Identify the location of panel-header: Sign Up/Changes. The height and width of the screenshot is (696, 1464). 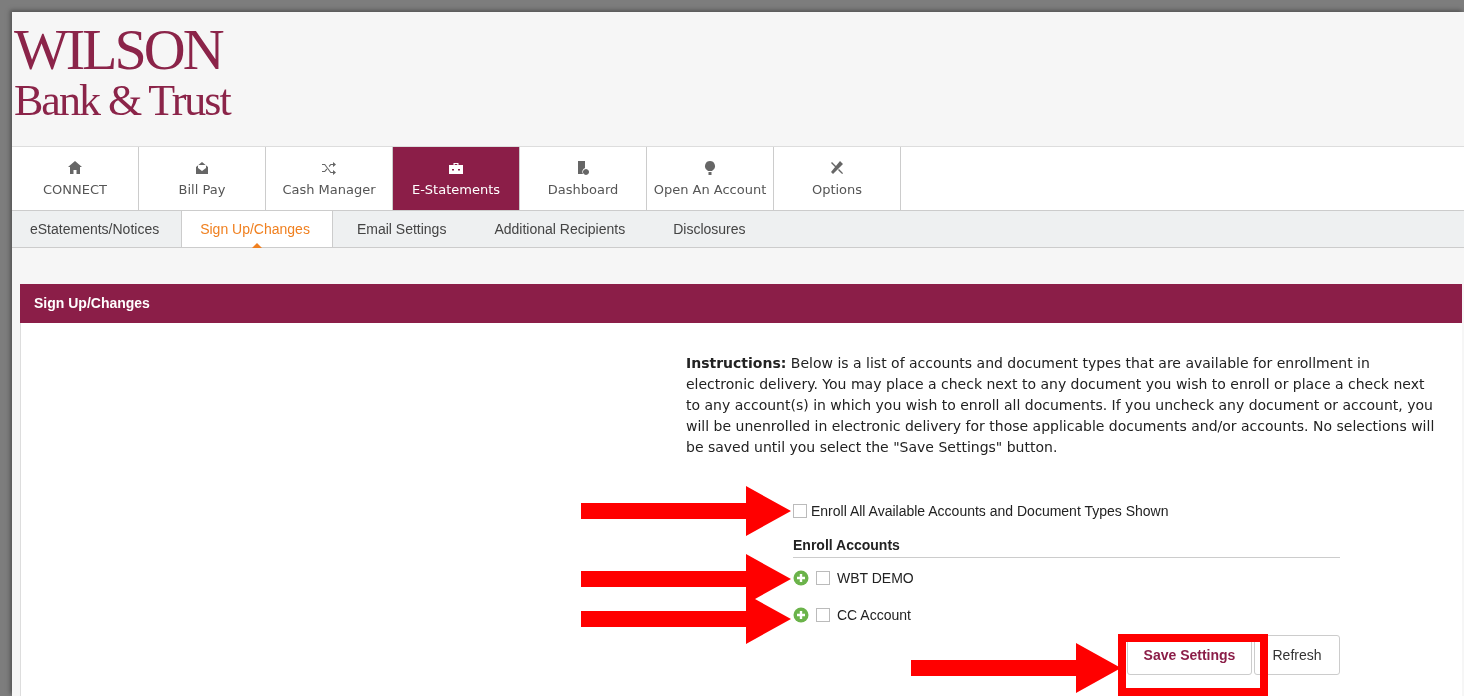
(741, 303).